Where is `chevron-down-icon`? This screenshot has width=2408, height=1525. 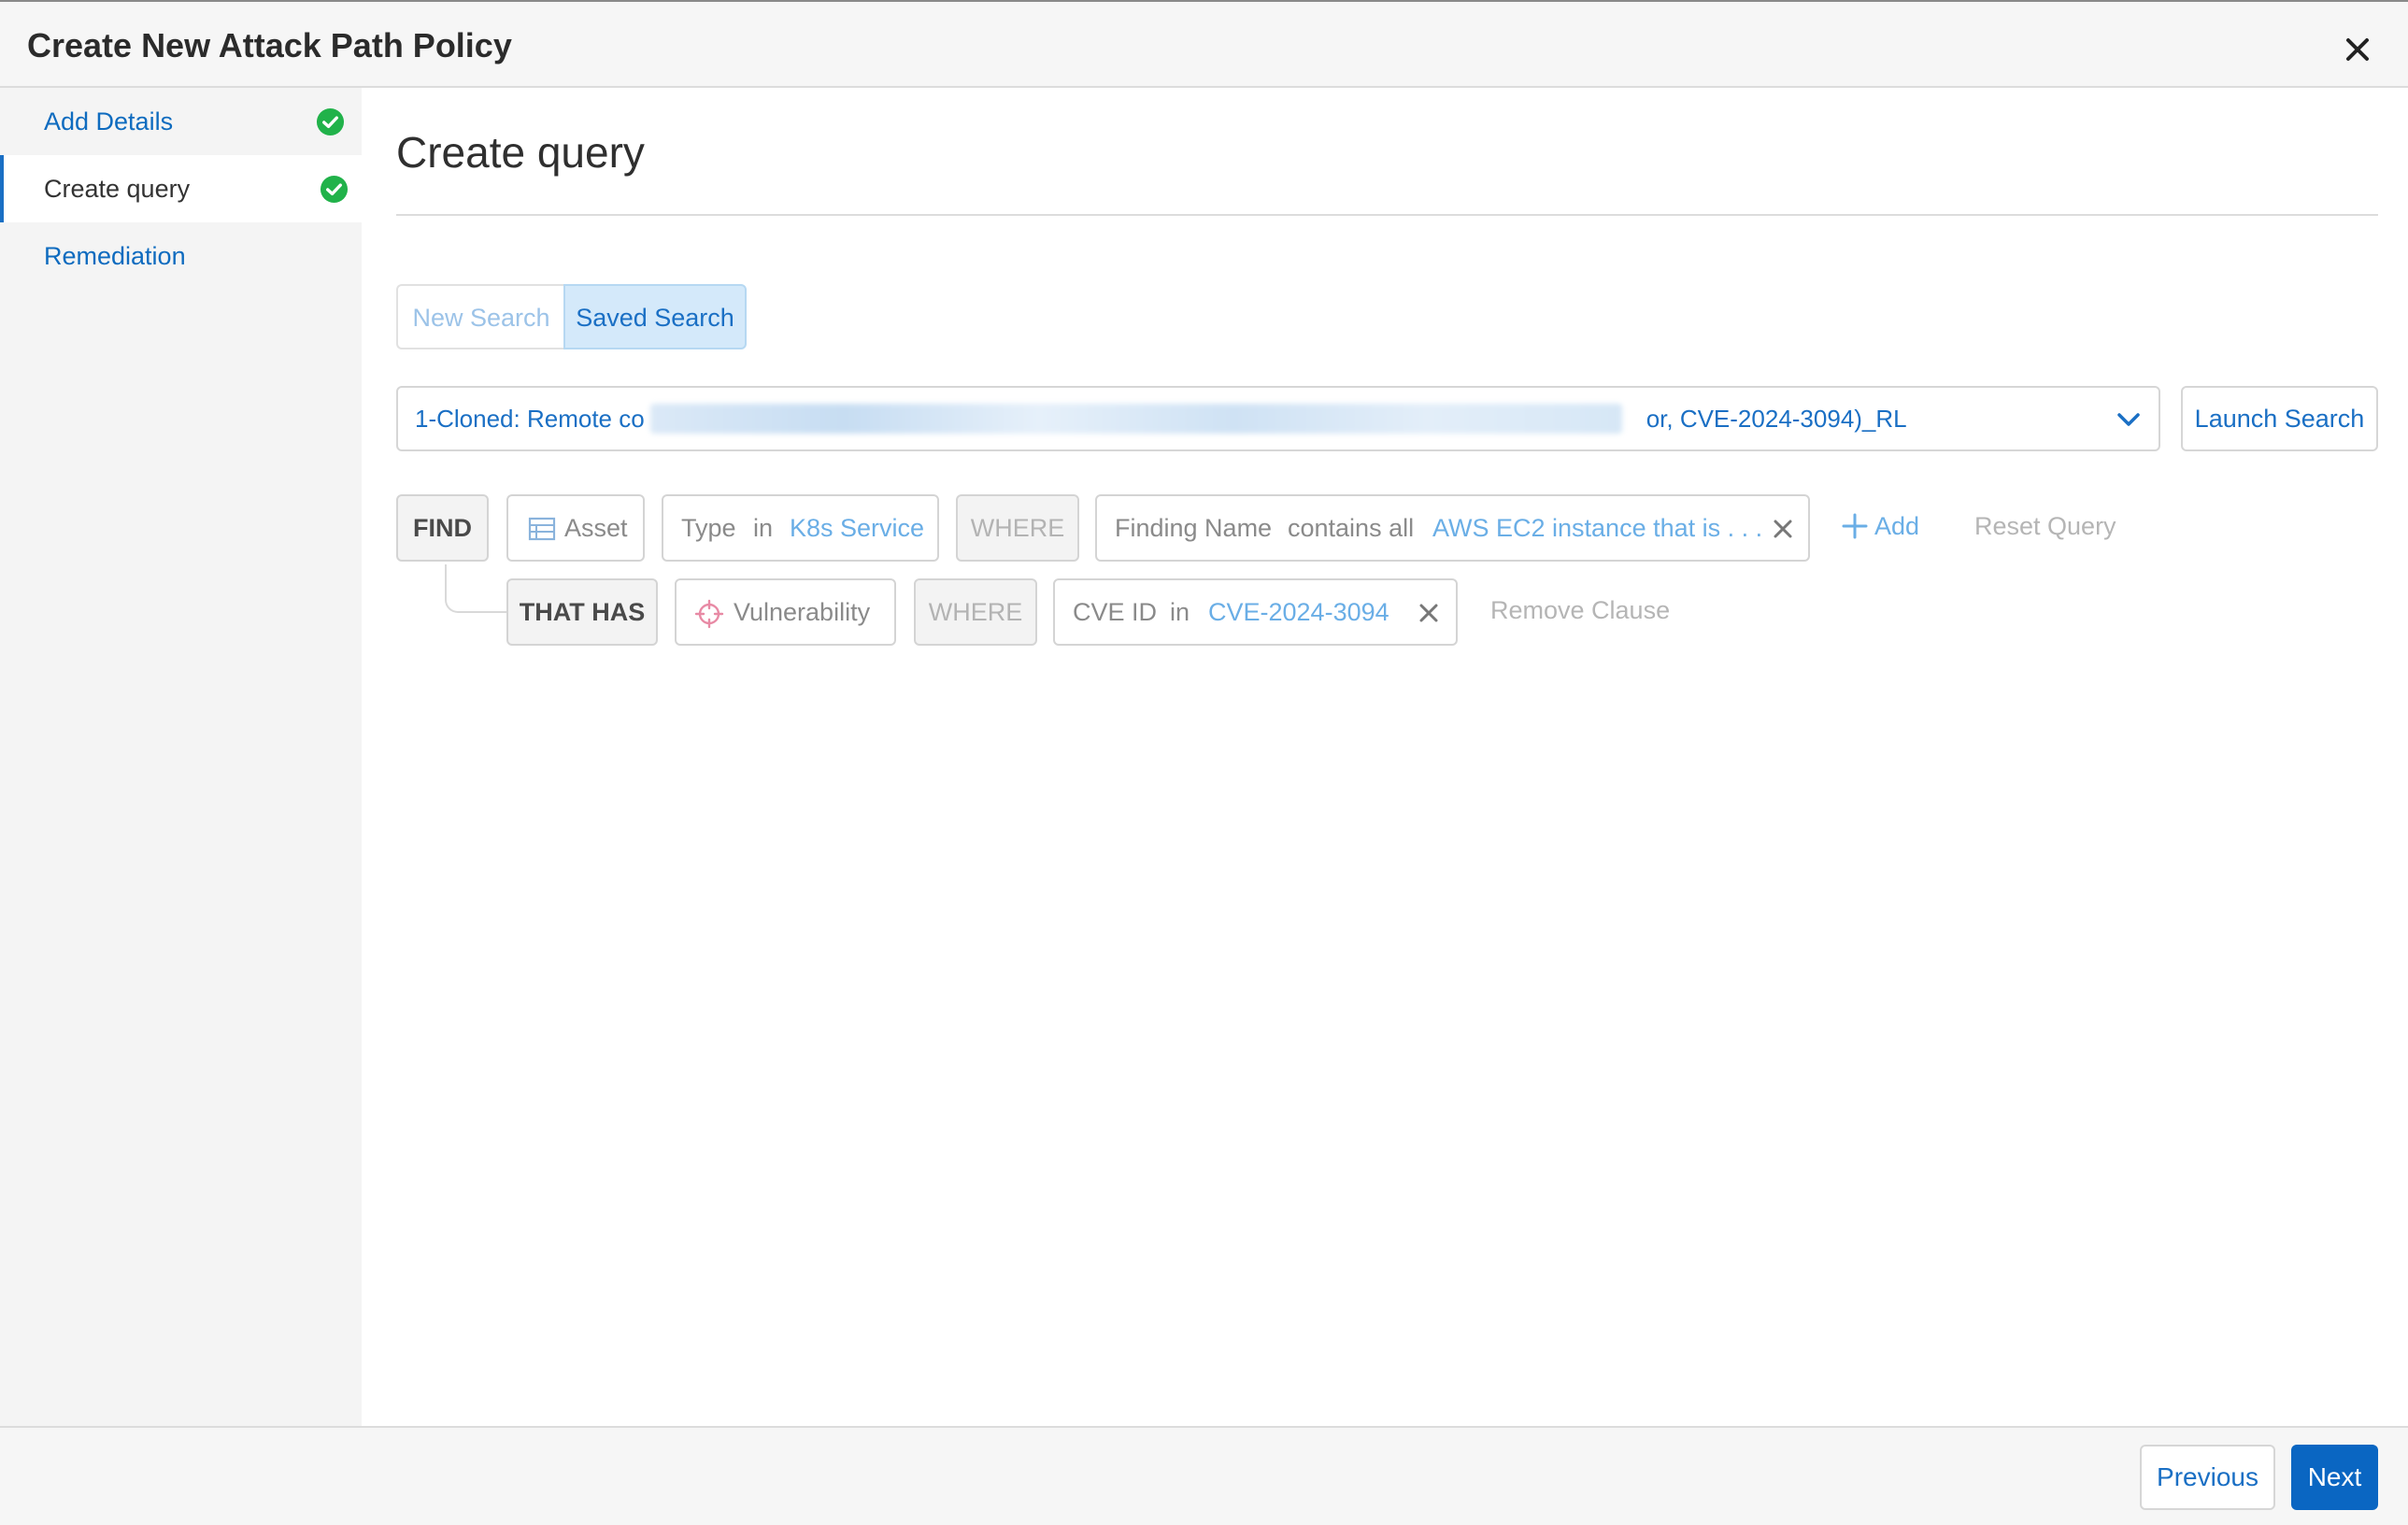 chevron-down-icon is located at coordinates (2128, 419).